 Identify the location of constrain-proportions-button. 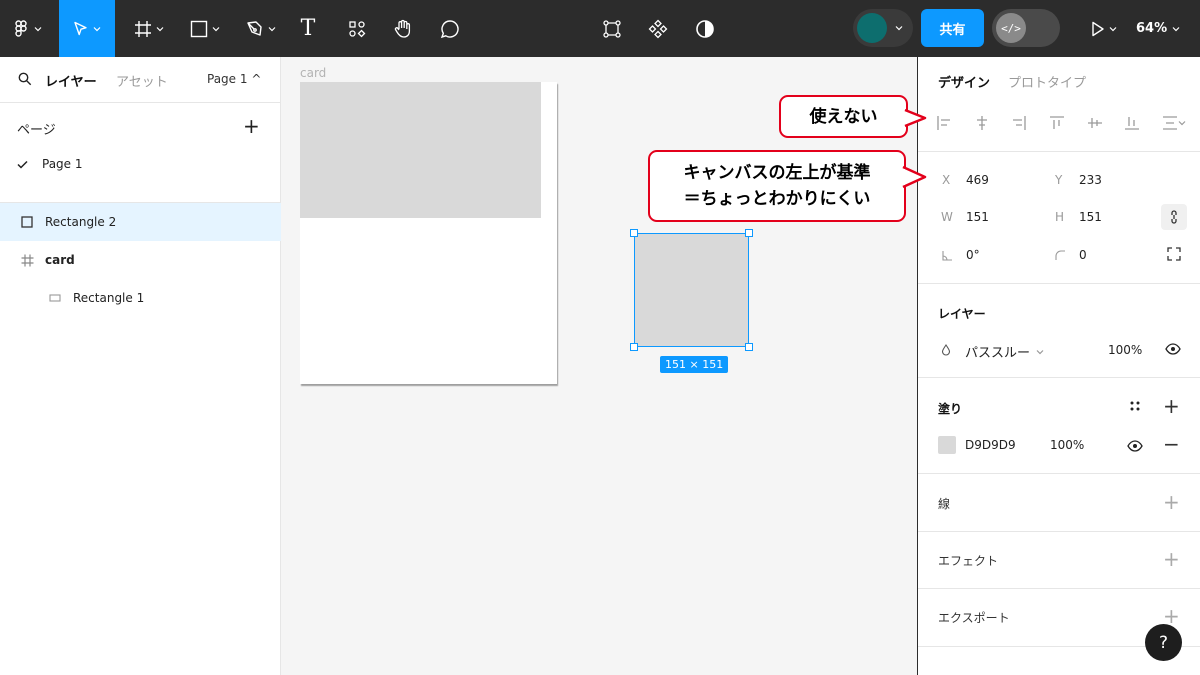
(1174, 217).